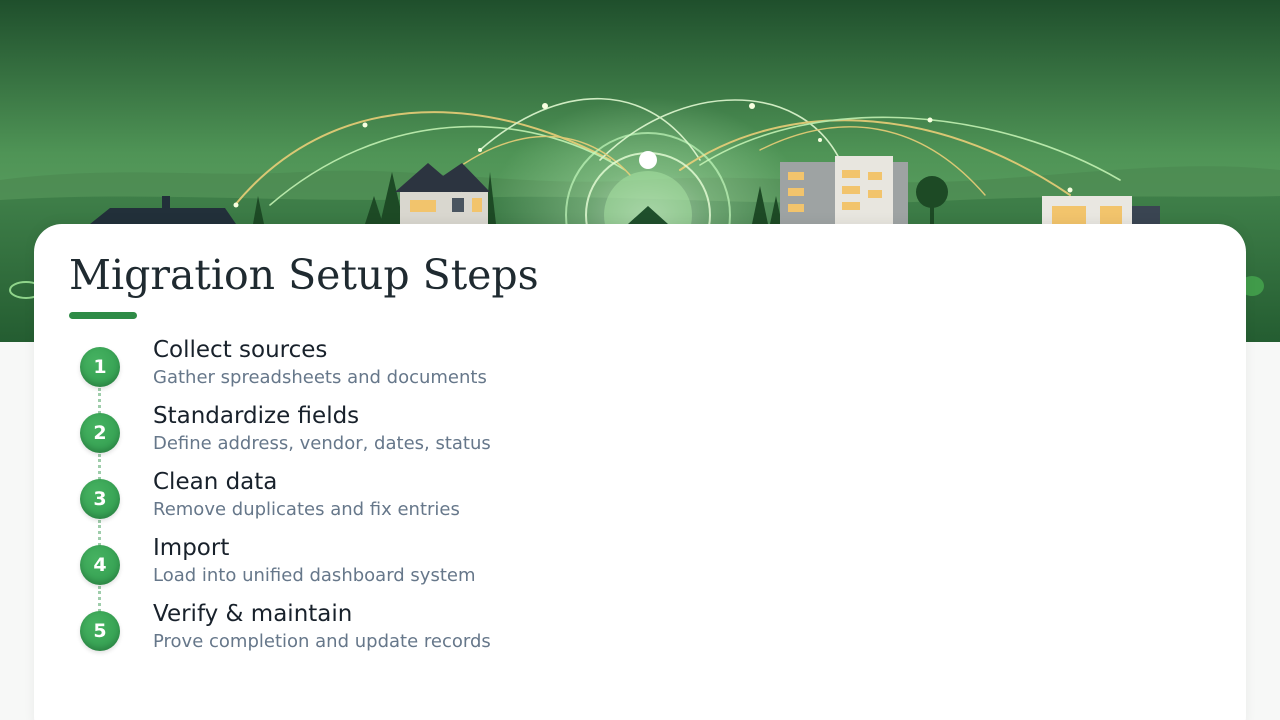 The height and width of the screenshot is (720, 1280). What do you see at coordinates (103, 315) in the screenshot?
I see `title-underline` at bounding box center [103, 315].